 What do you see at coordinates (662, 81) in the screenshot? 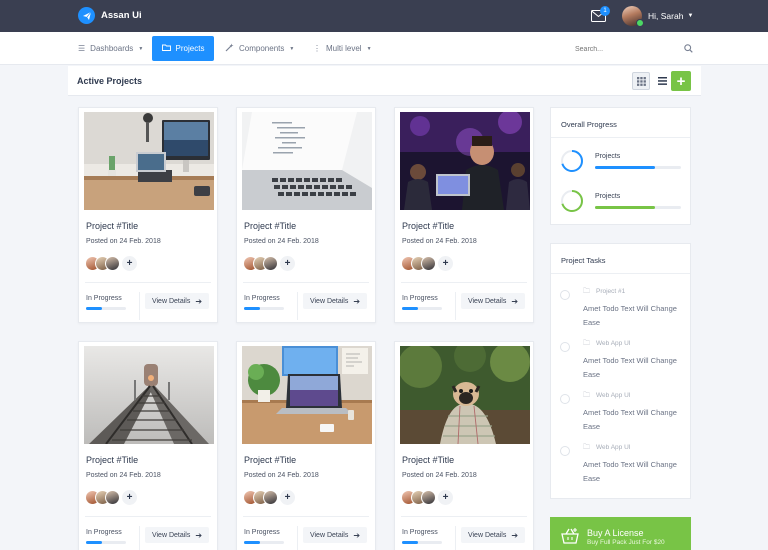
I see `list-view-button` at bounding box center [662, 81].